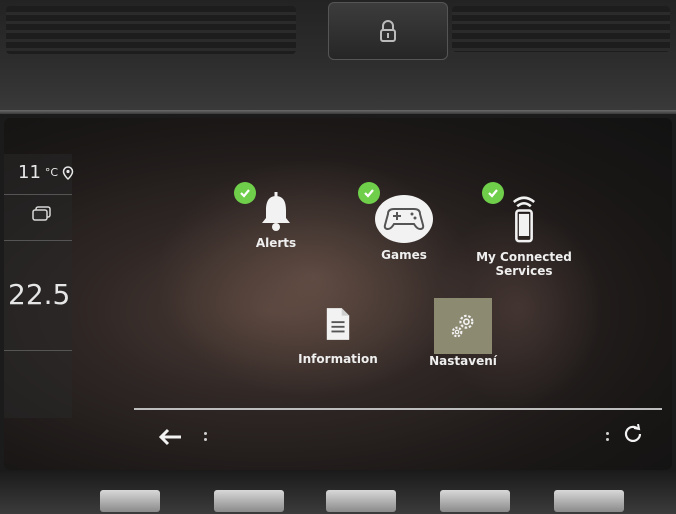  I want to click on screen-bezel, so click(338, 112).